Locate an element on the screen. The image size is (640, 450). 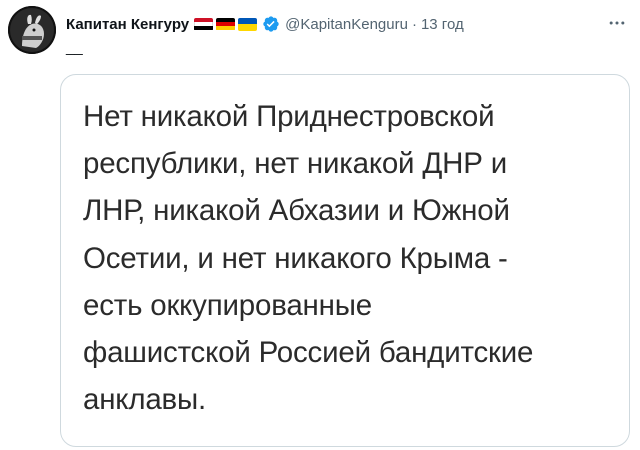
tweet-timestamp: 13 год is located at coordinates (442, 24).